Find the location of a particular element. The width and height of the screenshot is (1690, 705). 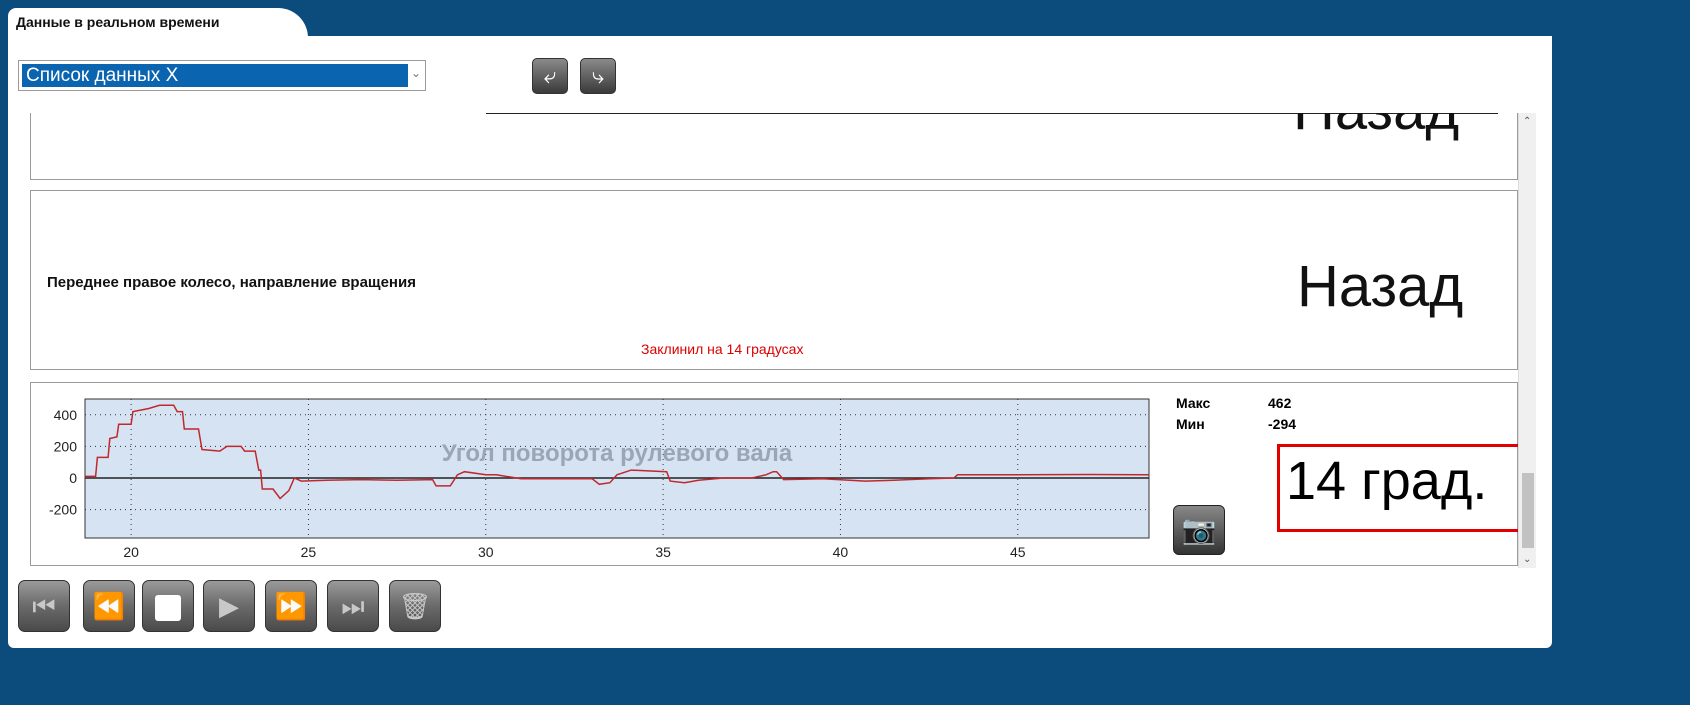

stop-icon is located at coordinates (168, 608).